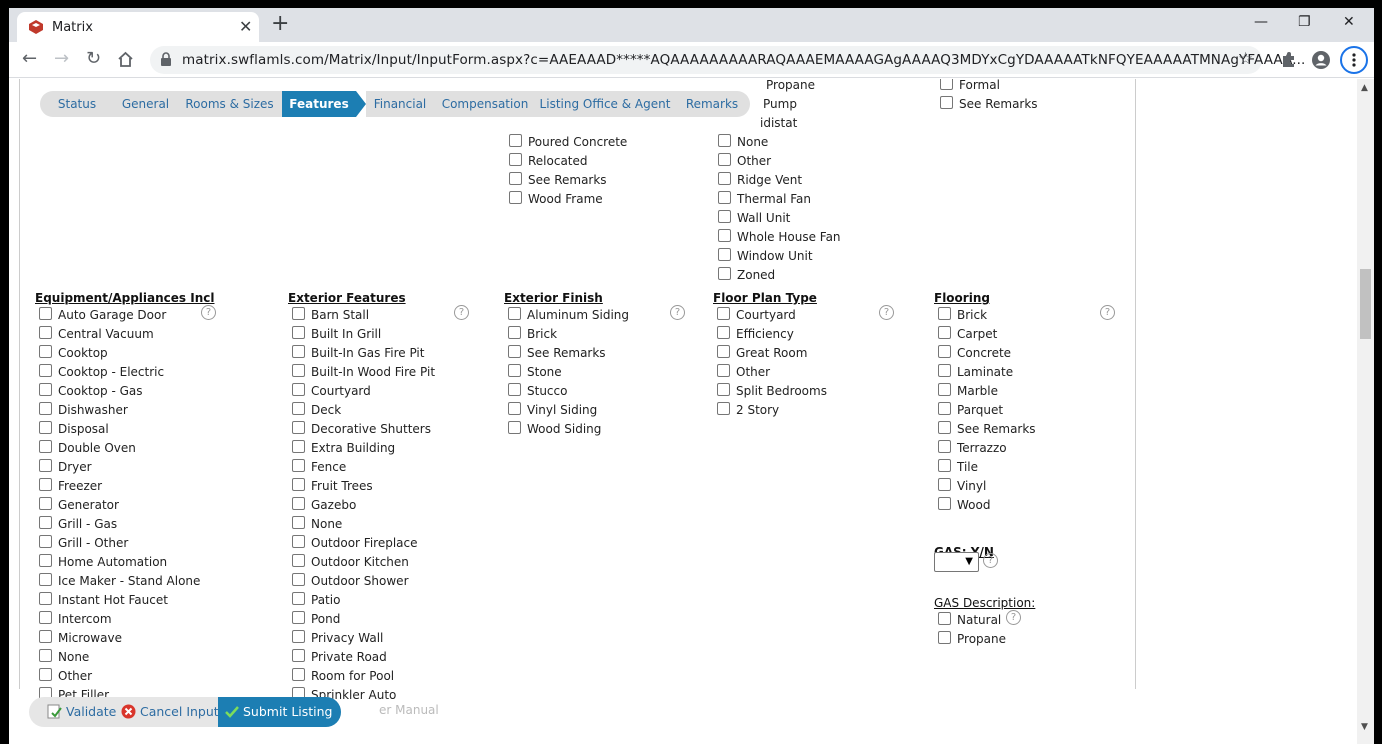 This screenshot has width=1382, height=744. What do you see at coordinates (779, 237) in the screenshot?
I see `checkbox-item: Whole House Fan` at bounding box center [779, 237].